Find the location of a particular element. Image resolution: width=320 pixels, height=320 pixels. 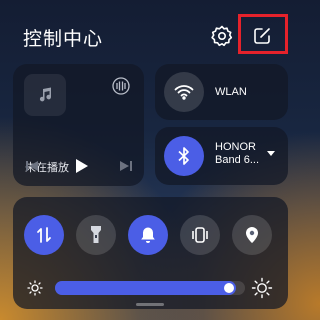

wlan-tile: WLAN is located at coordinates (221, 92).